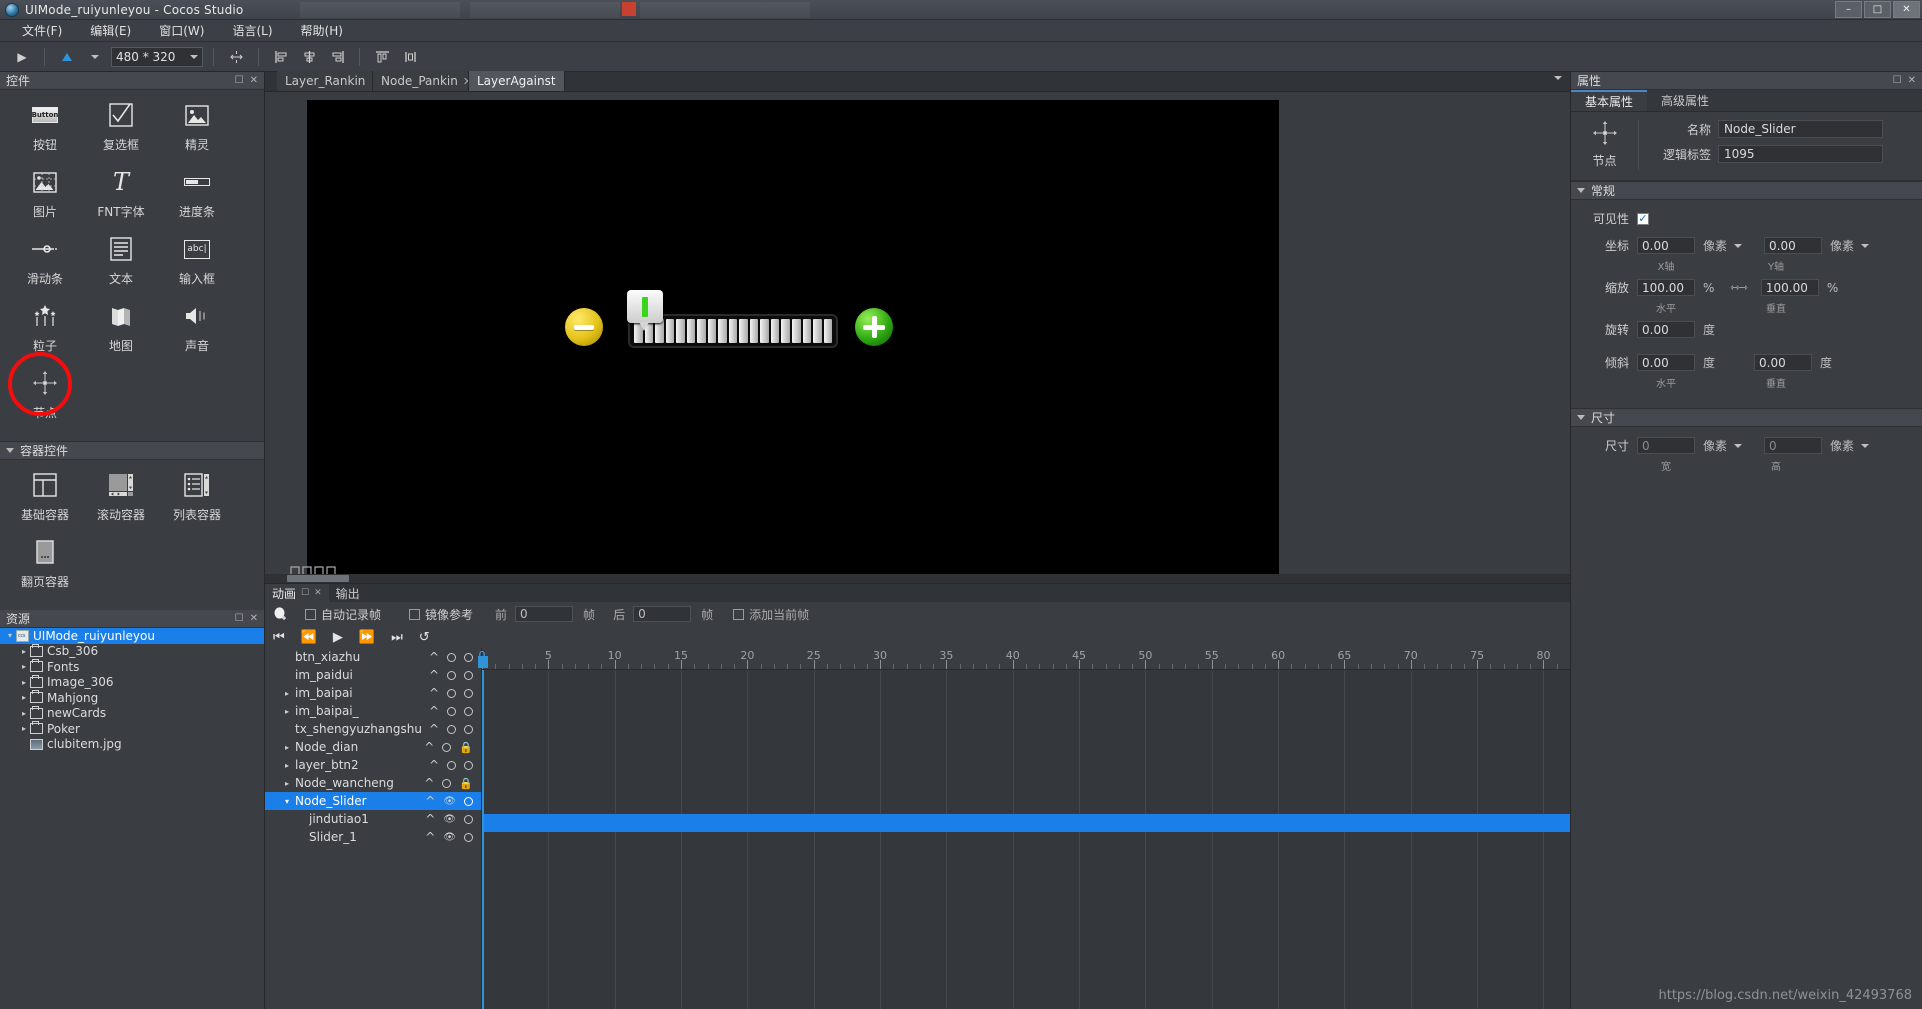 This screenshot has height=1009, width=1922. Describe the element at coordinates (254, 80) in the screenshot. I see `widgets-panel-close-icon: ✕` at that location.